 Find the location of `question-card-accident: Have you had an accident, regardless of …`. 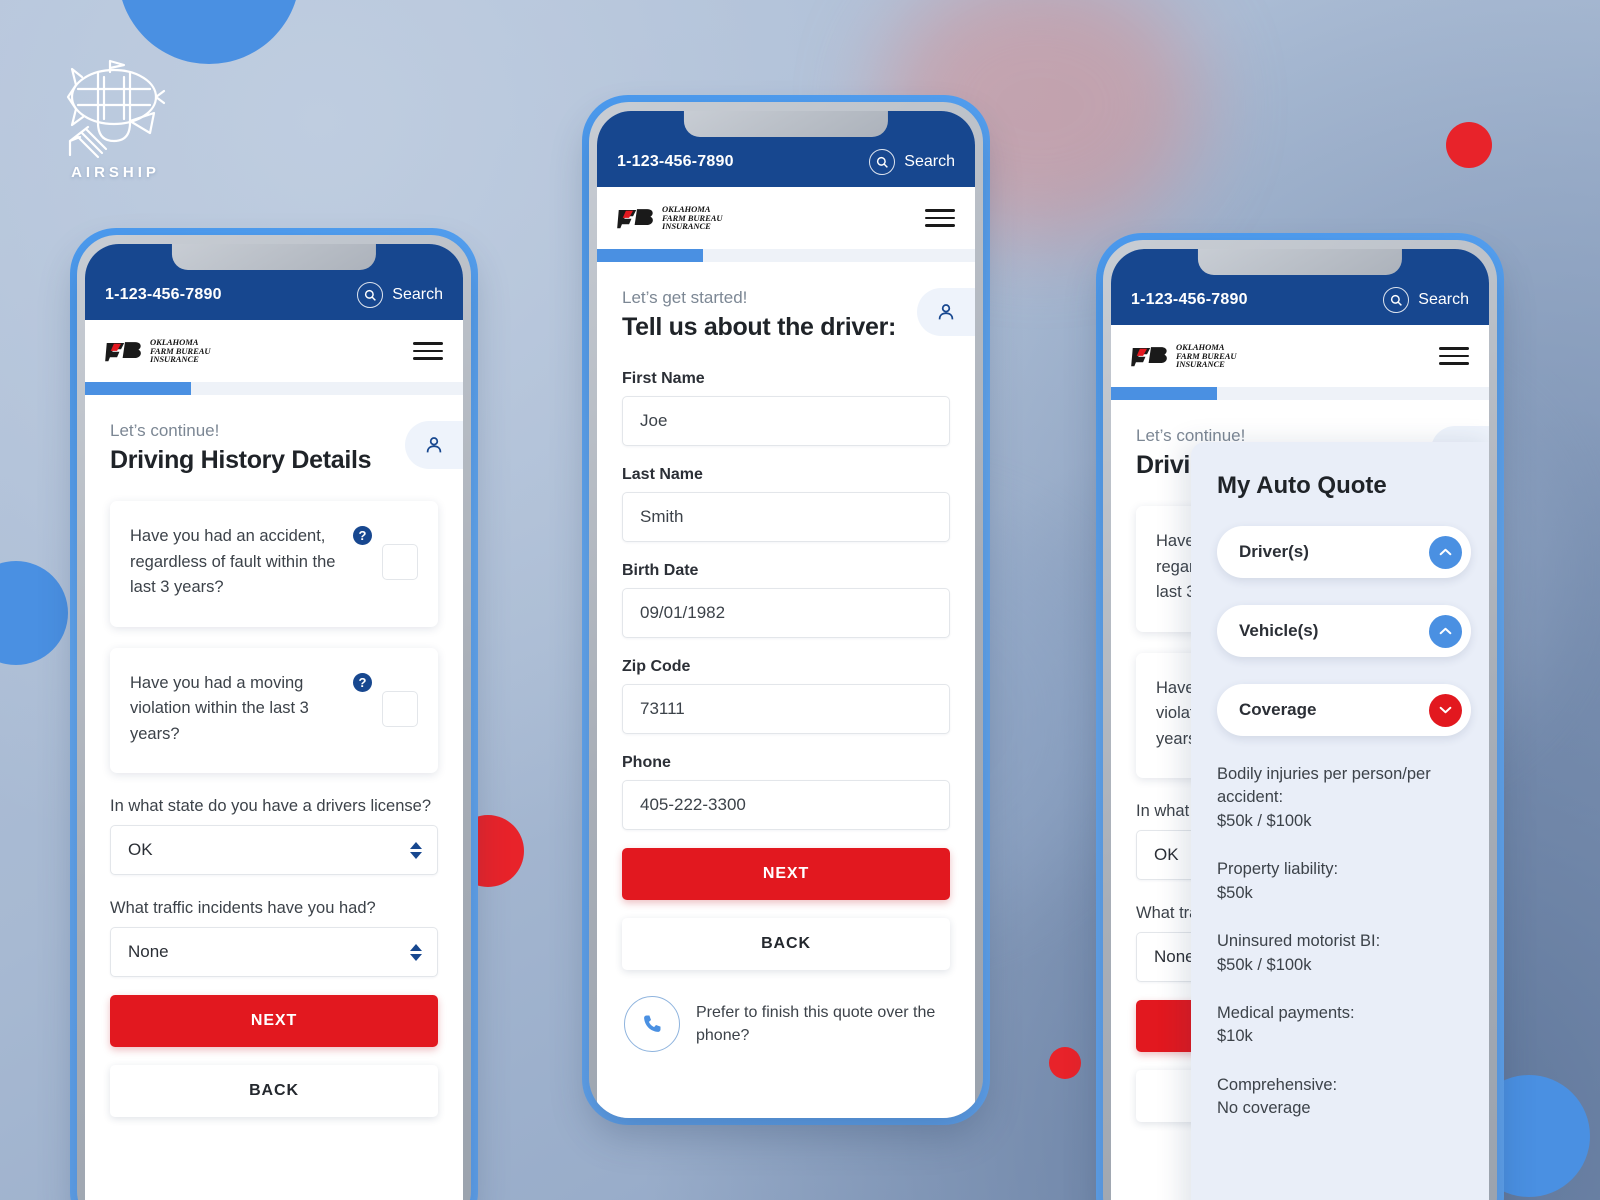

question-card-accident: Have you had an accident, regardless of … is located at coordinates (274, 564).